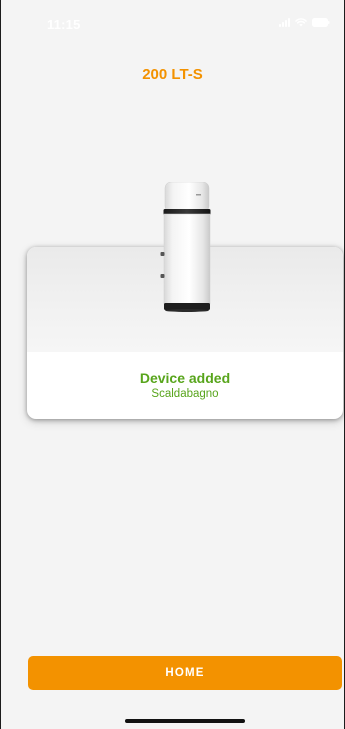 The height and width of the screenshot is (729, 345). What do you see at coordinates (185, 721) in the screenshot?
I see `home-indicator` at bounding box center [185, 721].